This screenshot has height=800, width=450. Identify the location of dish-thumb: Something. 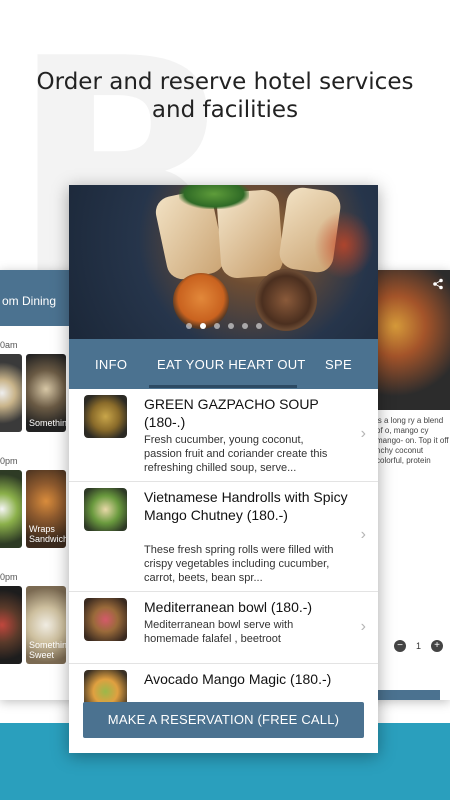
(46, 393).